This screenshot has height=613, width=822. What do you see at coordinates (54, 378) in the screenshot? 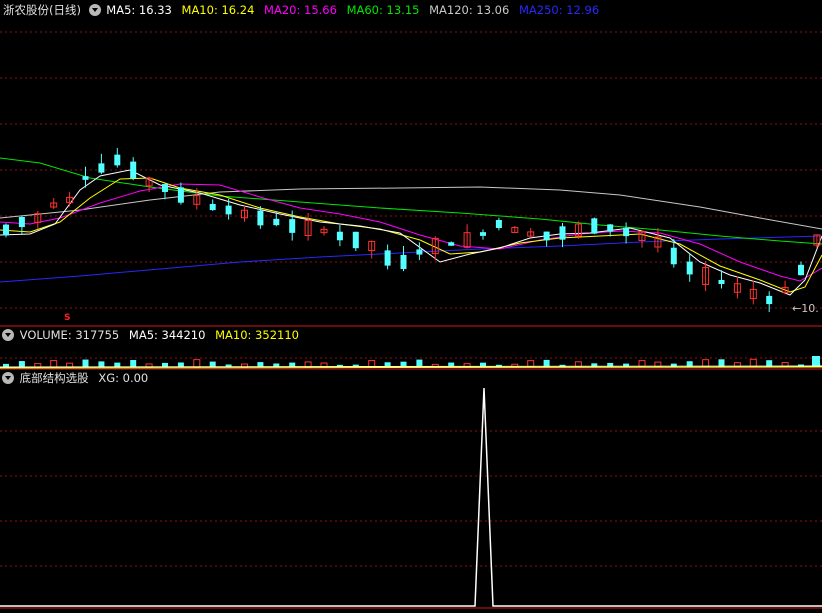
I see `indicator-name: 底部结构选股` at bounding box center [54, 378].